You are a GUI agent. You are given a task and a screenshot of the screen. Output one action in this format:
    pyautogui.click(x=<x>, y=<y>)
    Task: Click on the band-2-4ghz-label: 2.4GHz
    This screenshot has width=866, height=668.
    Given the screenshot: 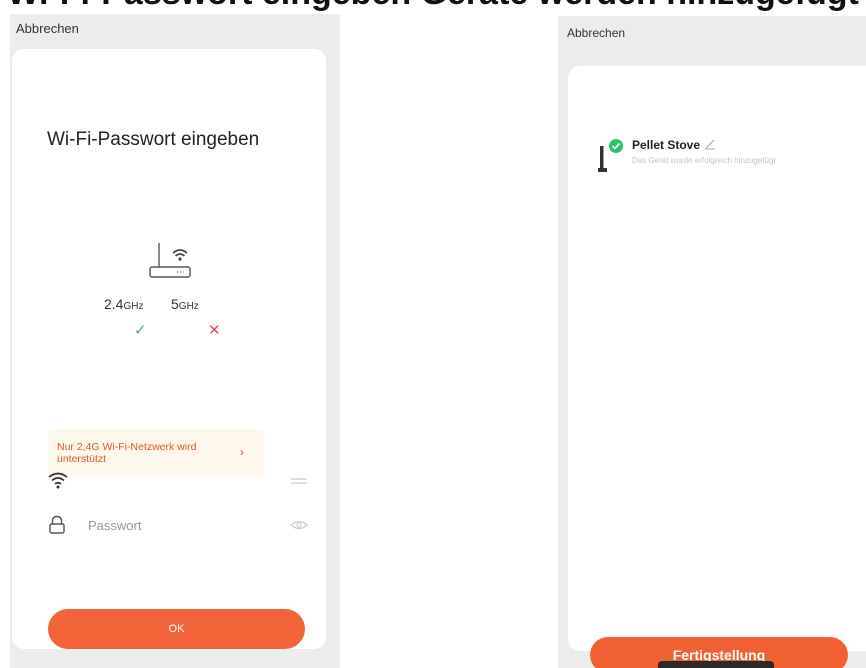 What is the action you would take?
    pyautogui.click(x=124, y=304)
    